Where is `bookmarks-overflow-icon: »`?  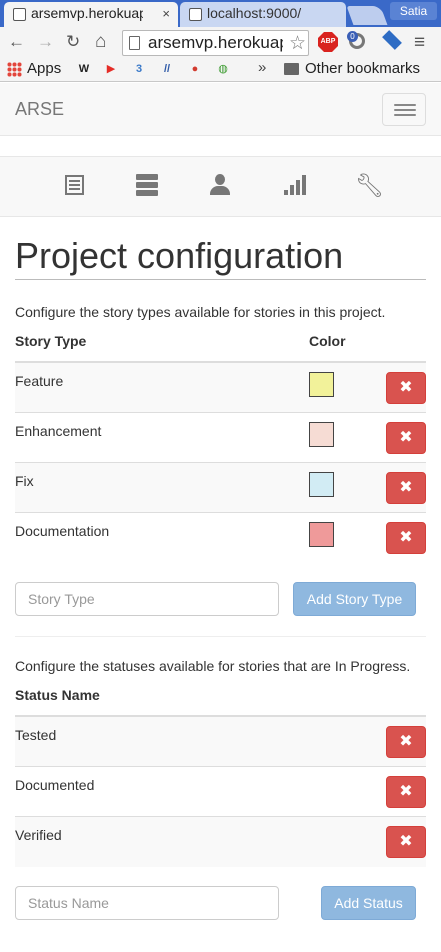
bookmarks-overflow-icon: » is located at coordinates (262, 67).